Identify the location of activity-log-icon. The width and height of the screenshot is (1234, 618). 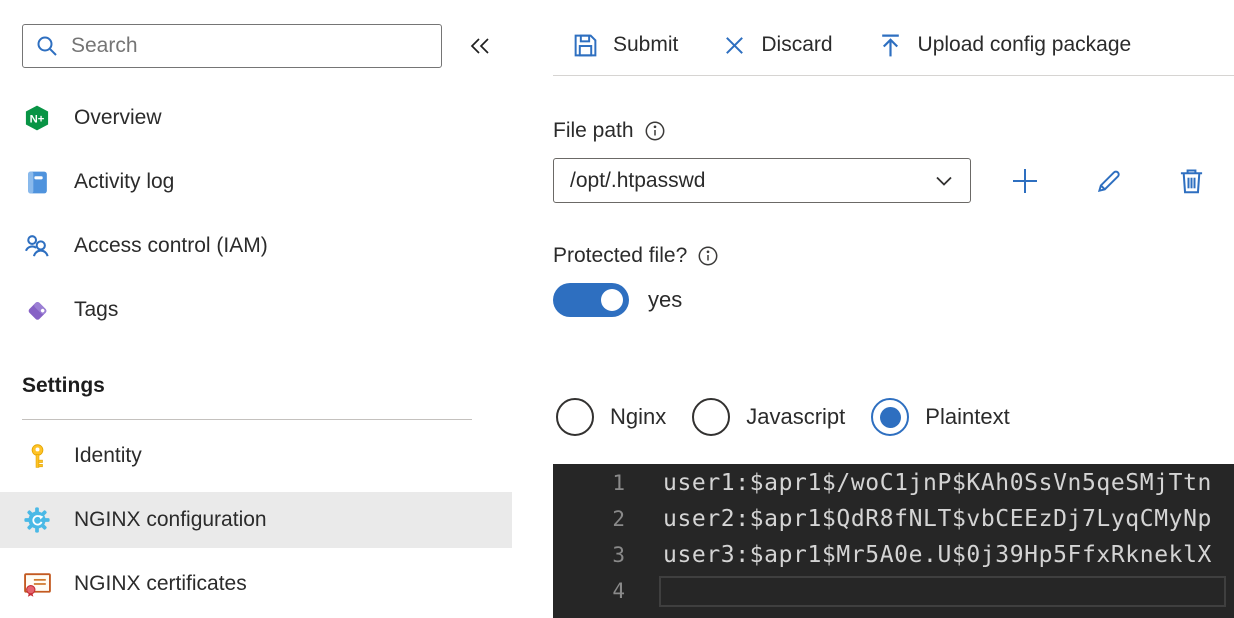
(37, 182).